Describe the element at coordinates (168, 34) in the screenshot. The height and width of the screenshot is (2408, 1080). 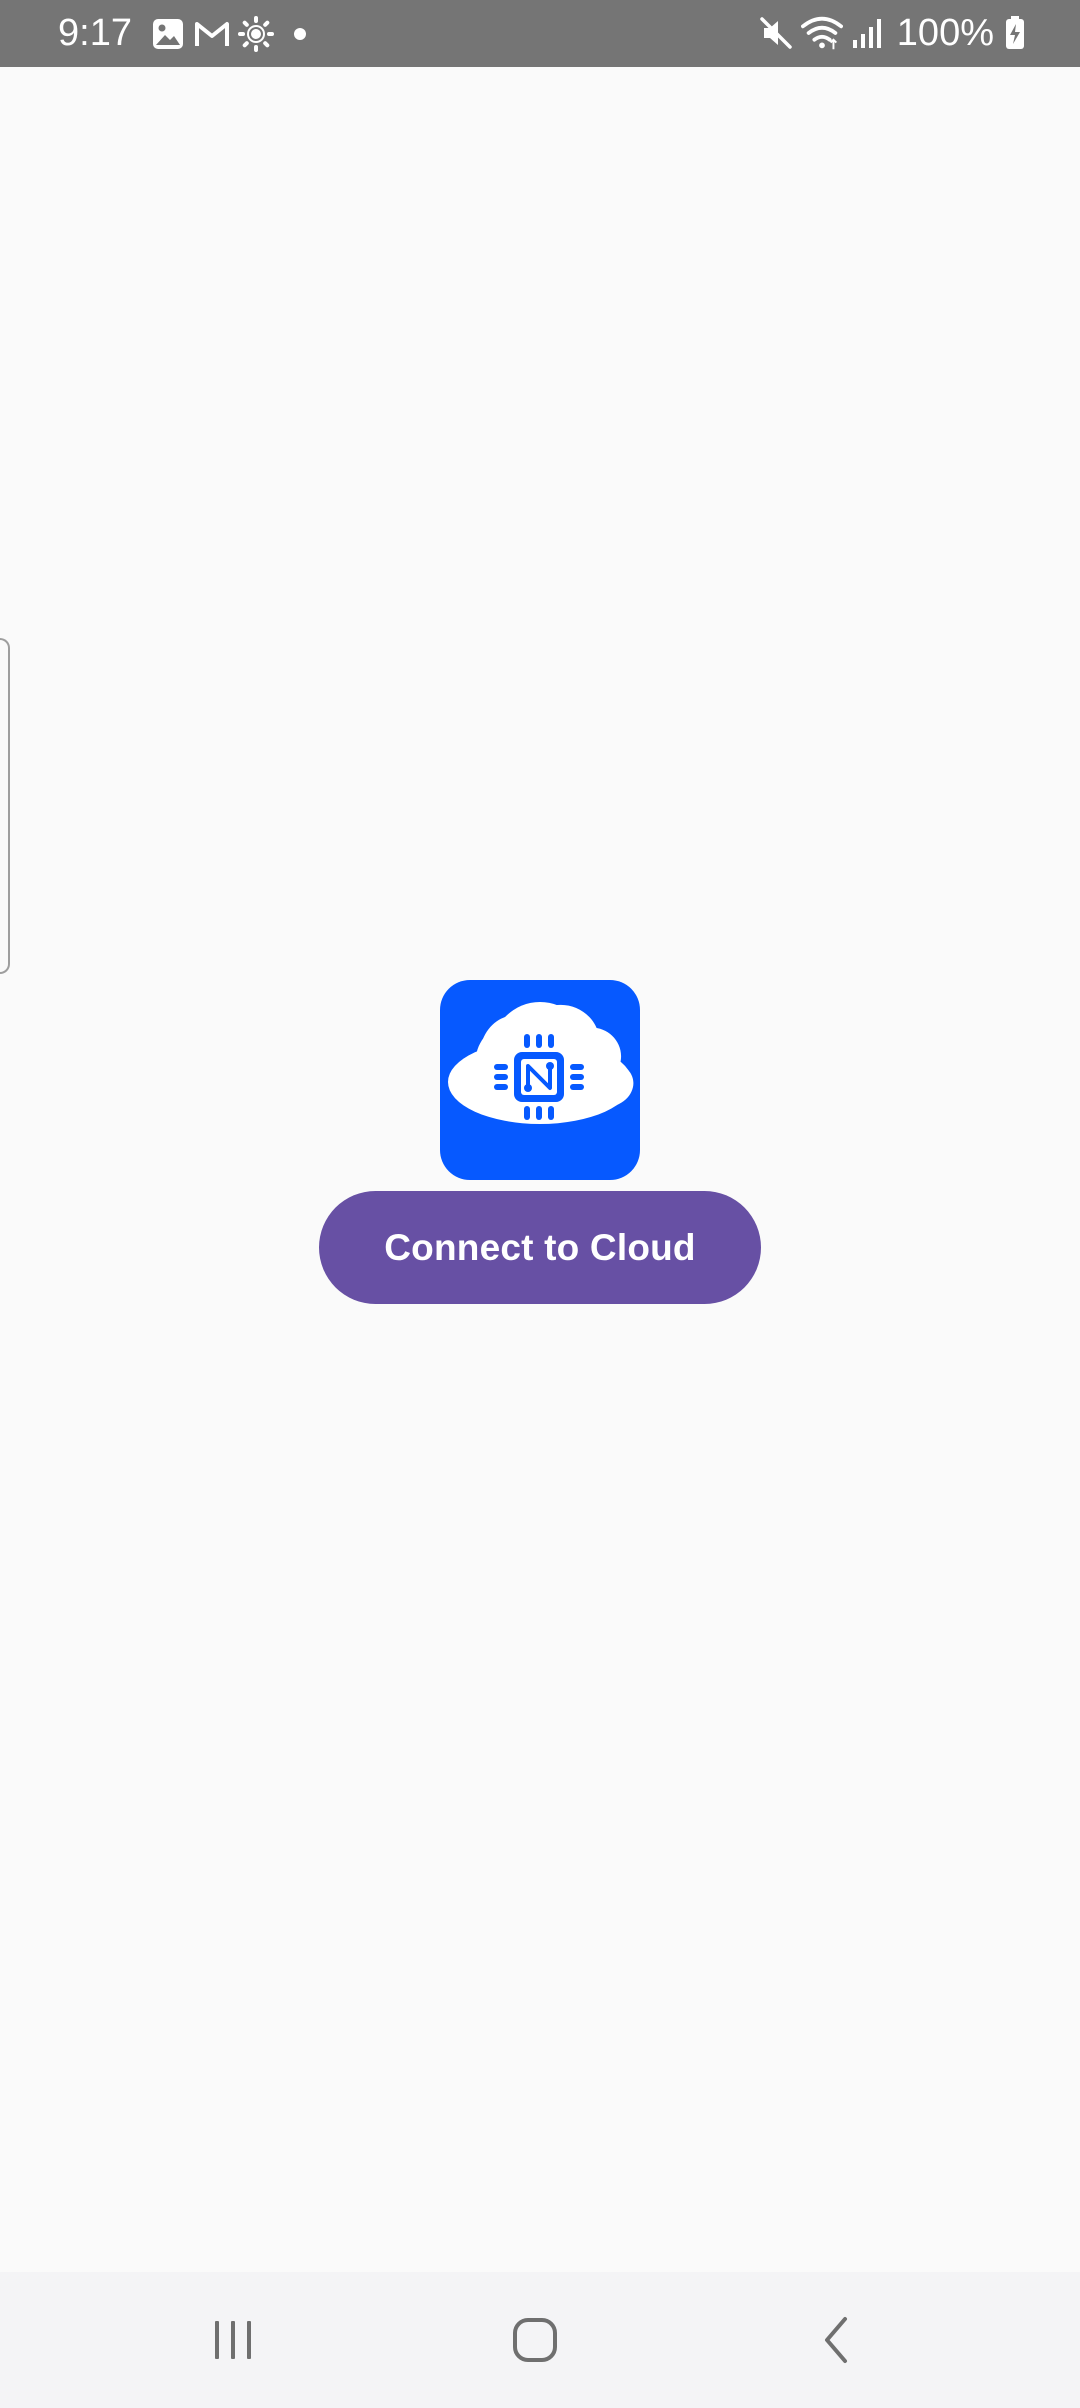
I see `gallery-icon` at that location.